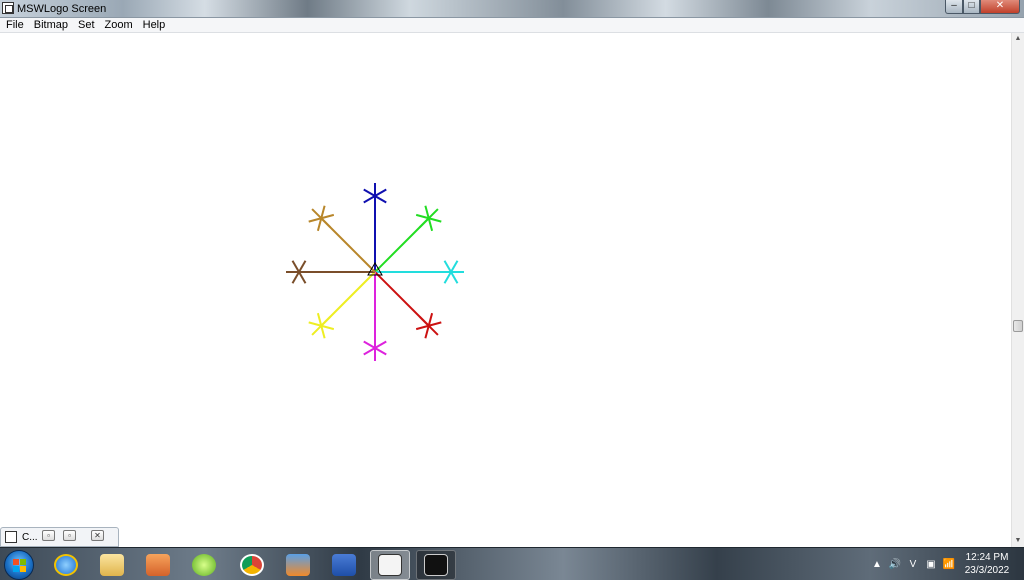  Describe the element at coordinates (1018, 39) in the screenshot. I see `scroll-up-icon: ▲` at that location.